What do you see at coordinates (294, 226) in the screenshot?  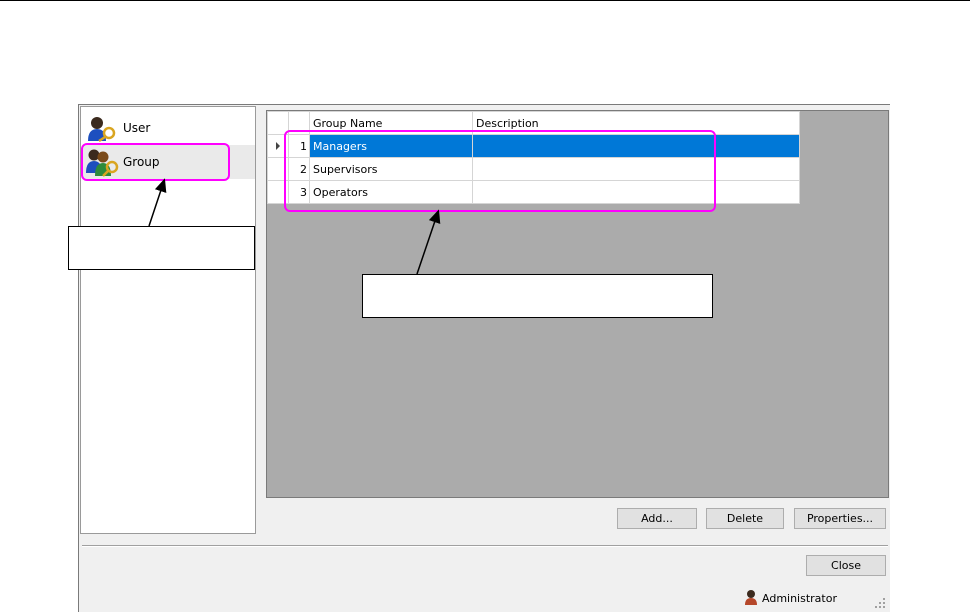 I see `callout-arrows` at bounding box center [294, 226].